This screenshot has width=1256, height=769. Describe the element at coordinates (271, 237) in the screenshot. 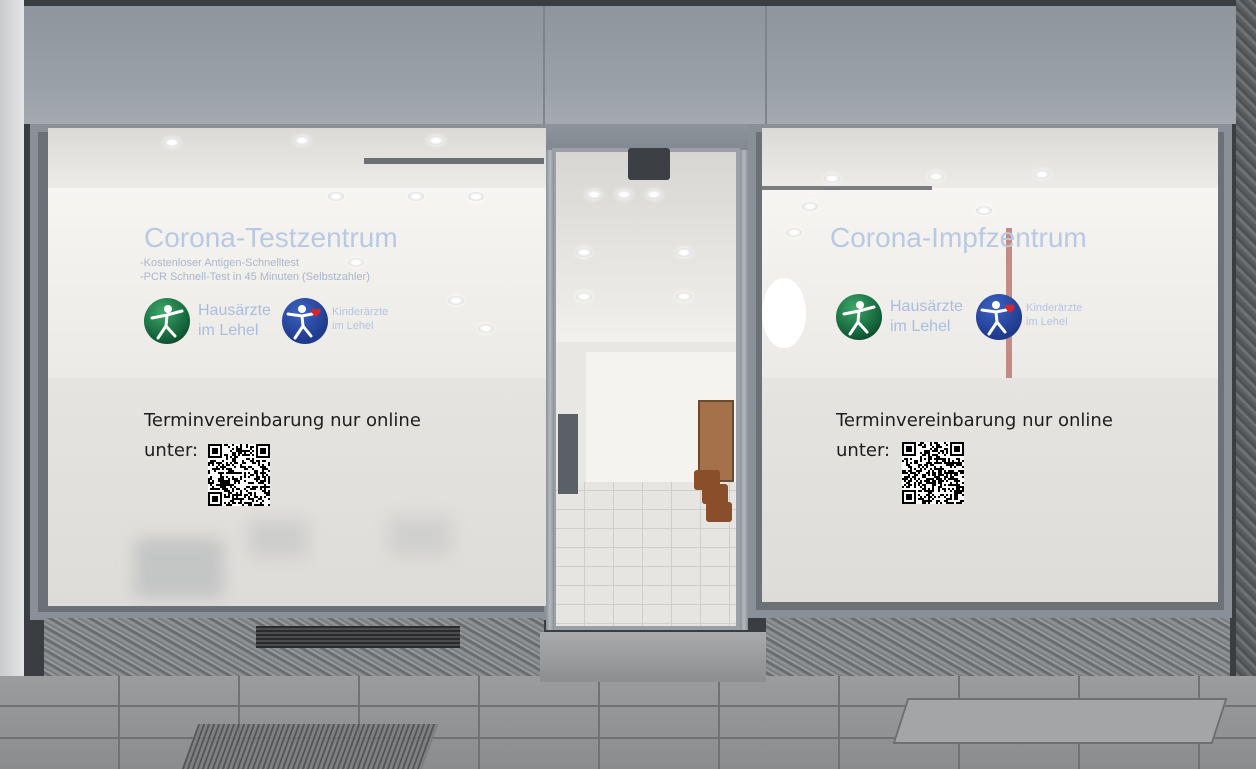

I see `testzentrum-title: Corona-Testzentrum` at that location.